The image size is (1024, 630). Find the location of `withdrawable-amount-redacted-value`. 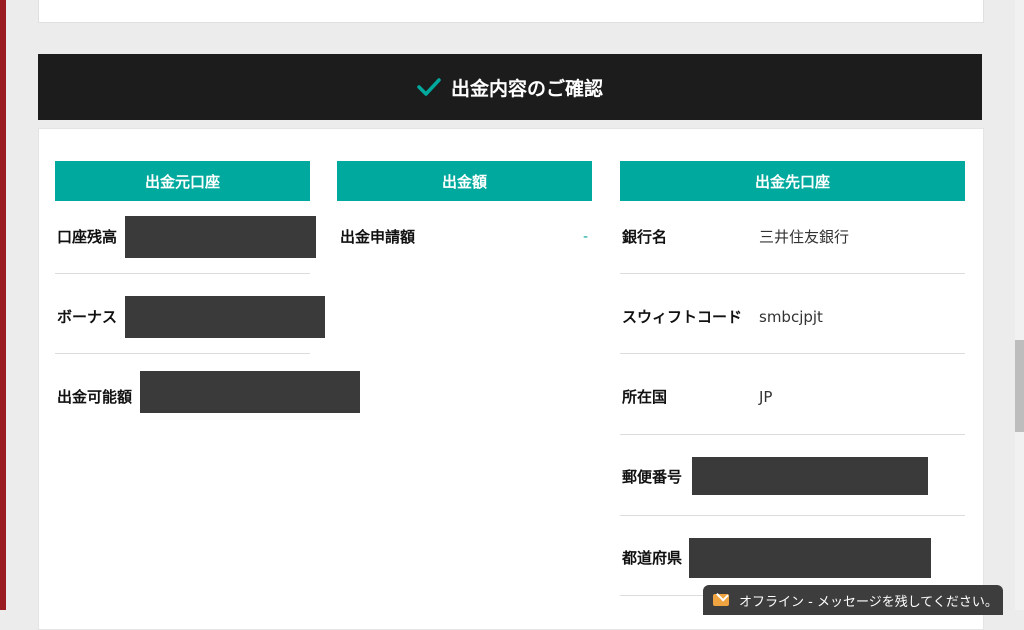

withdrawable-amount-redacted-value is located at coordinates (250, 392).